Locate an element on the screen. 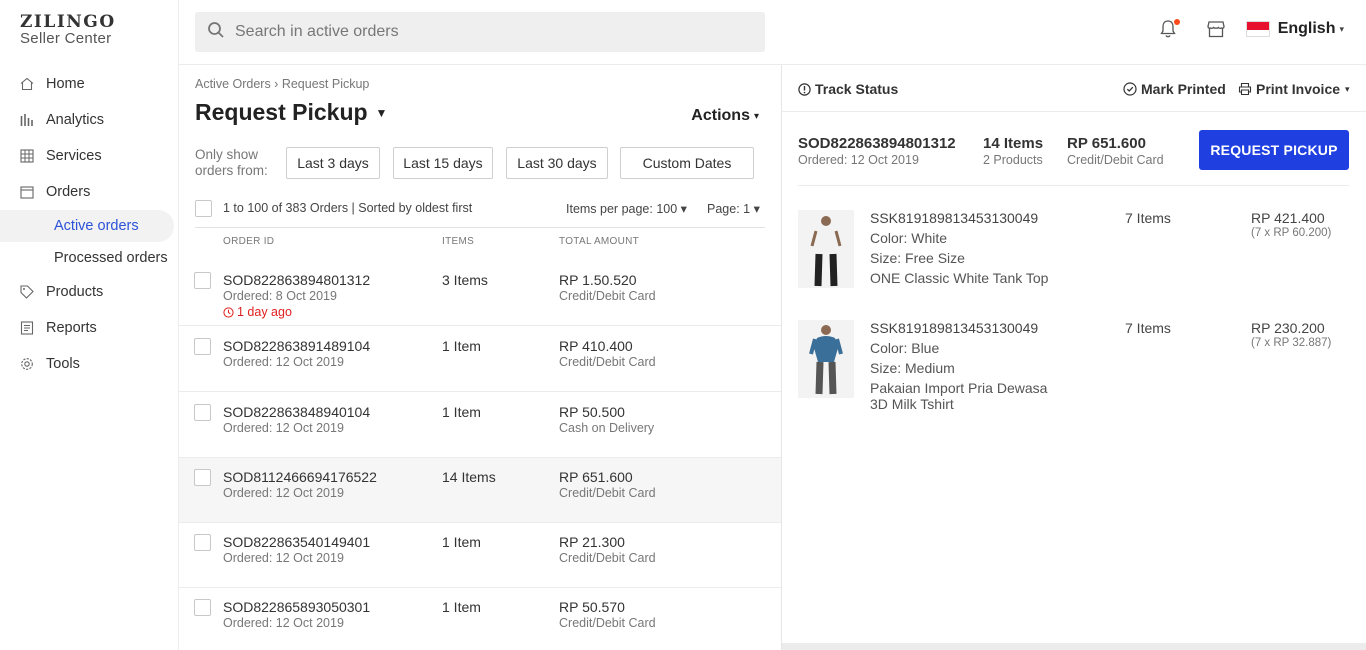  page-select: Page: 1 ▾ is located at coordinates (733, 208).